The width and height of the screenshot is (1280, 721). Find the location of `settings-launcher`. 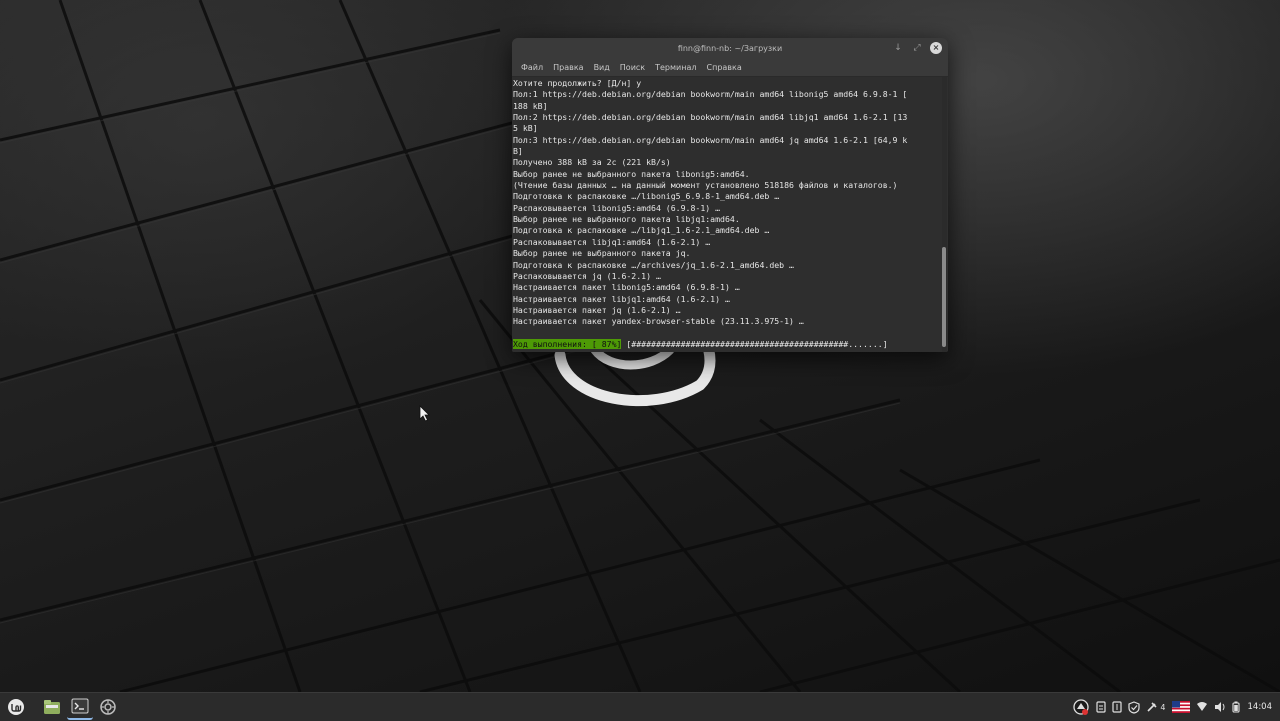

settings-launcher is located at coordinates (108, 707).